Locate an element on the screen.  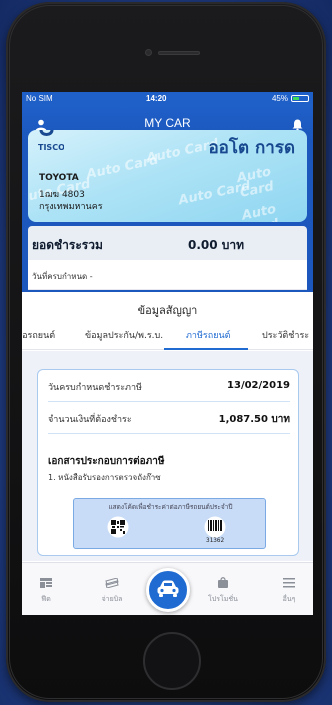
my-car-center-button is located at coordinates (168, 590).